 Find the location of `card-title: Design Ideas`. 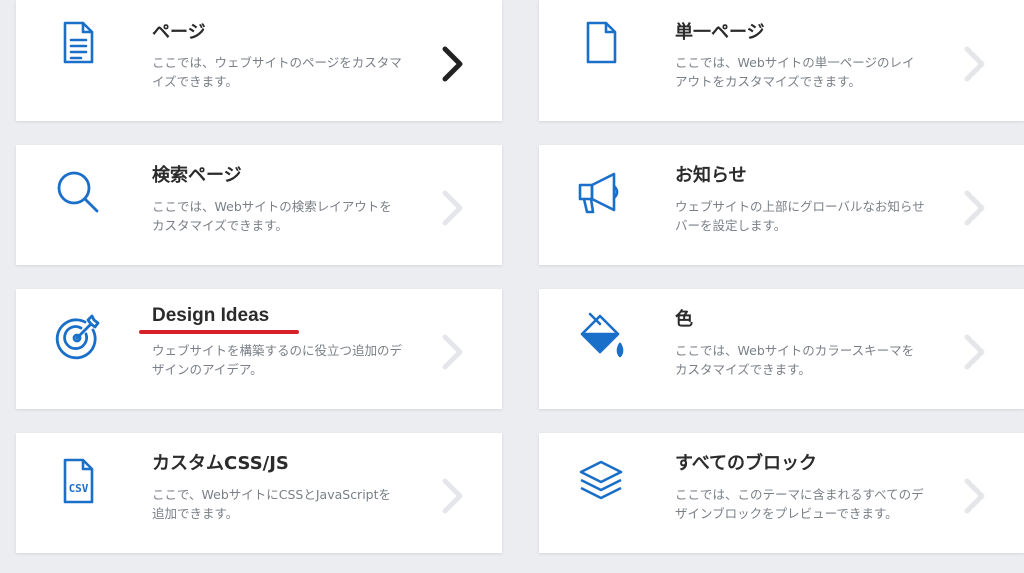

card-title: Design Ideas is located at coordinates (211, 315).